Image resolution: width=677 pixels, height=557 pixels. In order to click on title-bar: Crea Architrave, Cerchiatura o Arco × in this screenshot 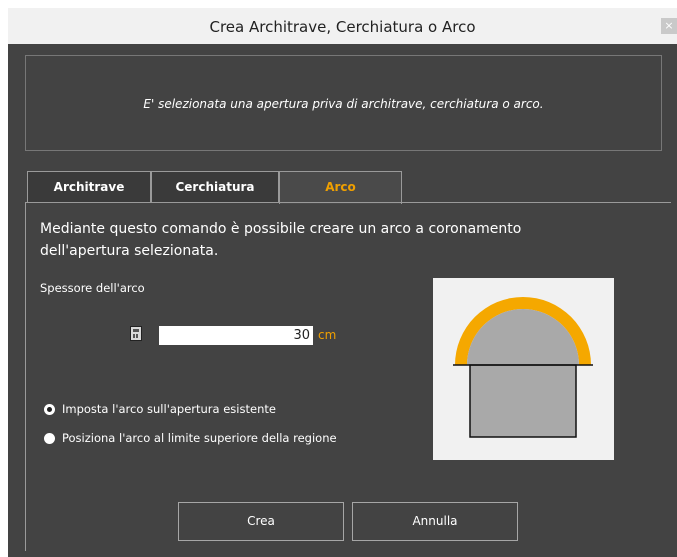, I will do `click(342, 26)`.